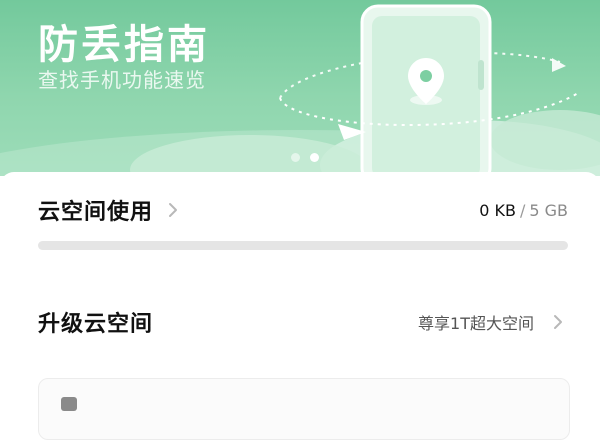 The height and width of the screenshot is (440, 600). Describe the element at coordinates (303, 322) in the screenshot. I see `upgrade-cloud-storage-row: 升级云空间 尊享1T超大空间` at that location.